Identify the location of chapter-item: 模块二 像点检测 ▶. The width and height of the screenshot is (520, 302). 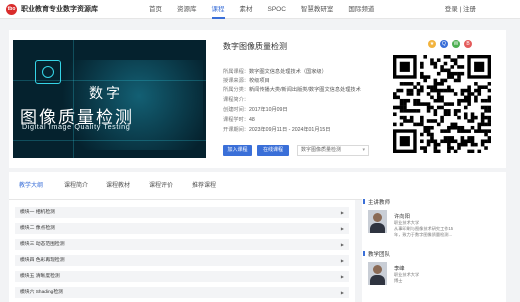
(182, 228).